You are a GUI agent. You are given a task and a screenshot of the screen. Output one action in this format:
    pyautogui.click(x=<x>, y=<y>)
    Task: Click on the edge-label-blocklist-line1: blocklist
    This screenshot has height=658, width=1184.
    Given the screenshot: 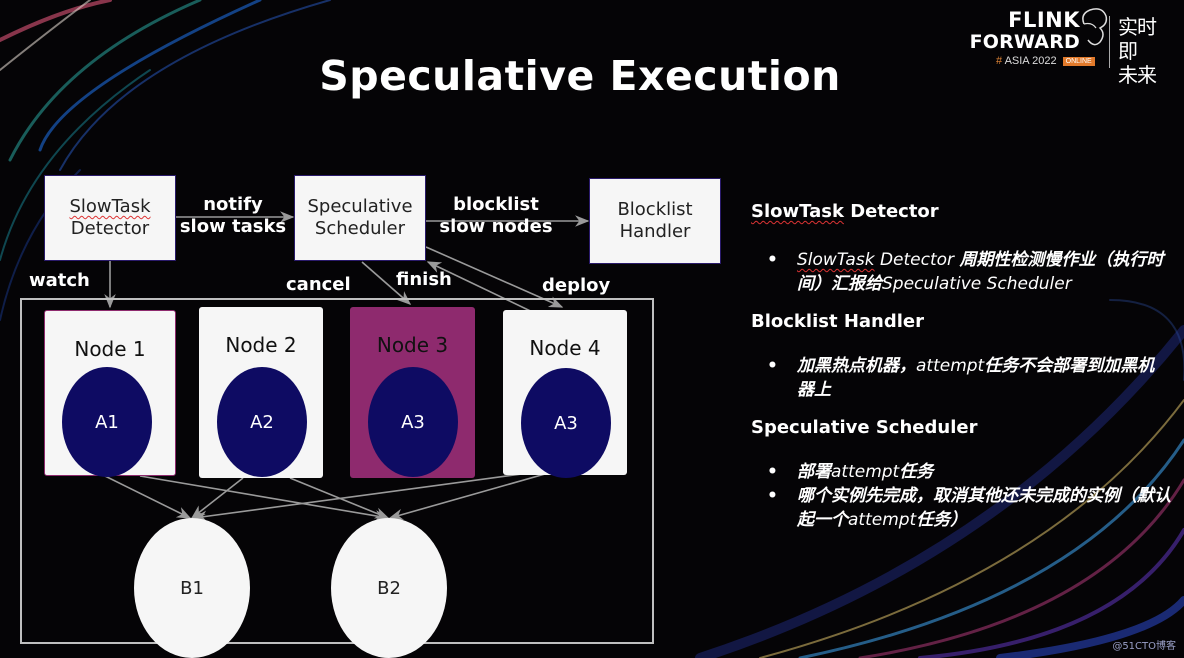 What is the action you would take?
    pyautogui.click(x=496, y=204)
    